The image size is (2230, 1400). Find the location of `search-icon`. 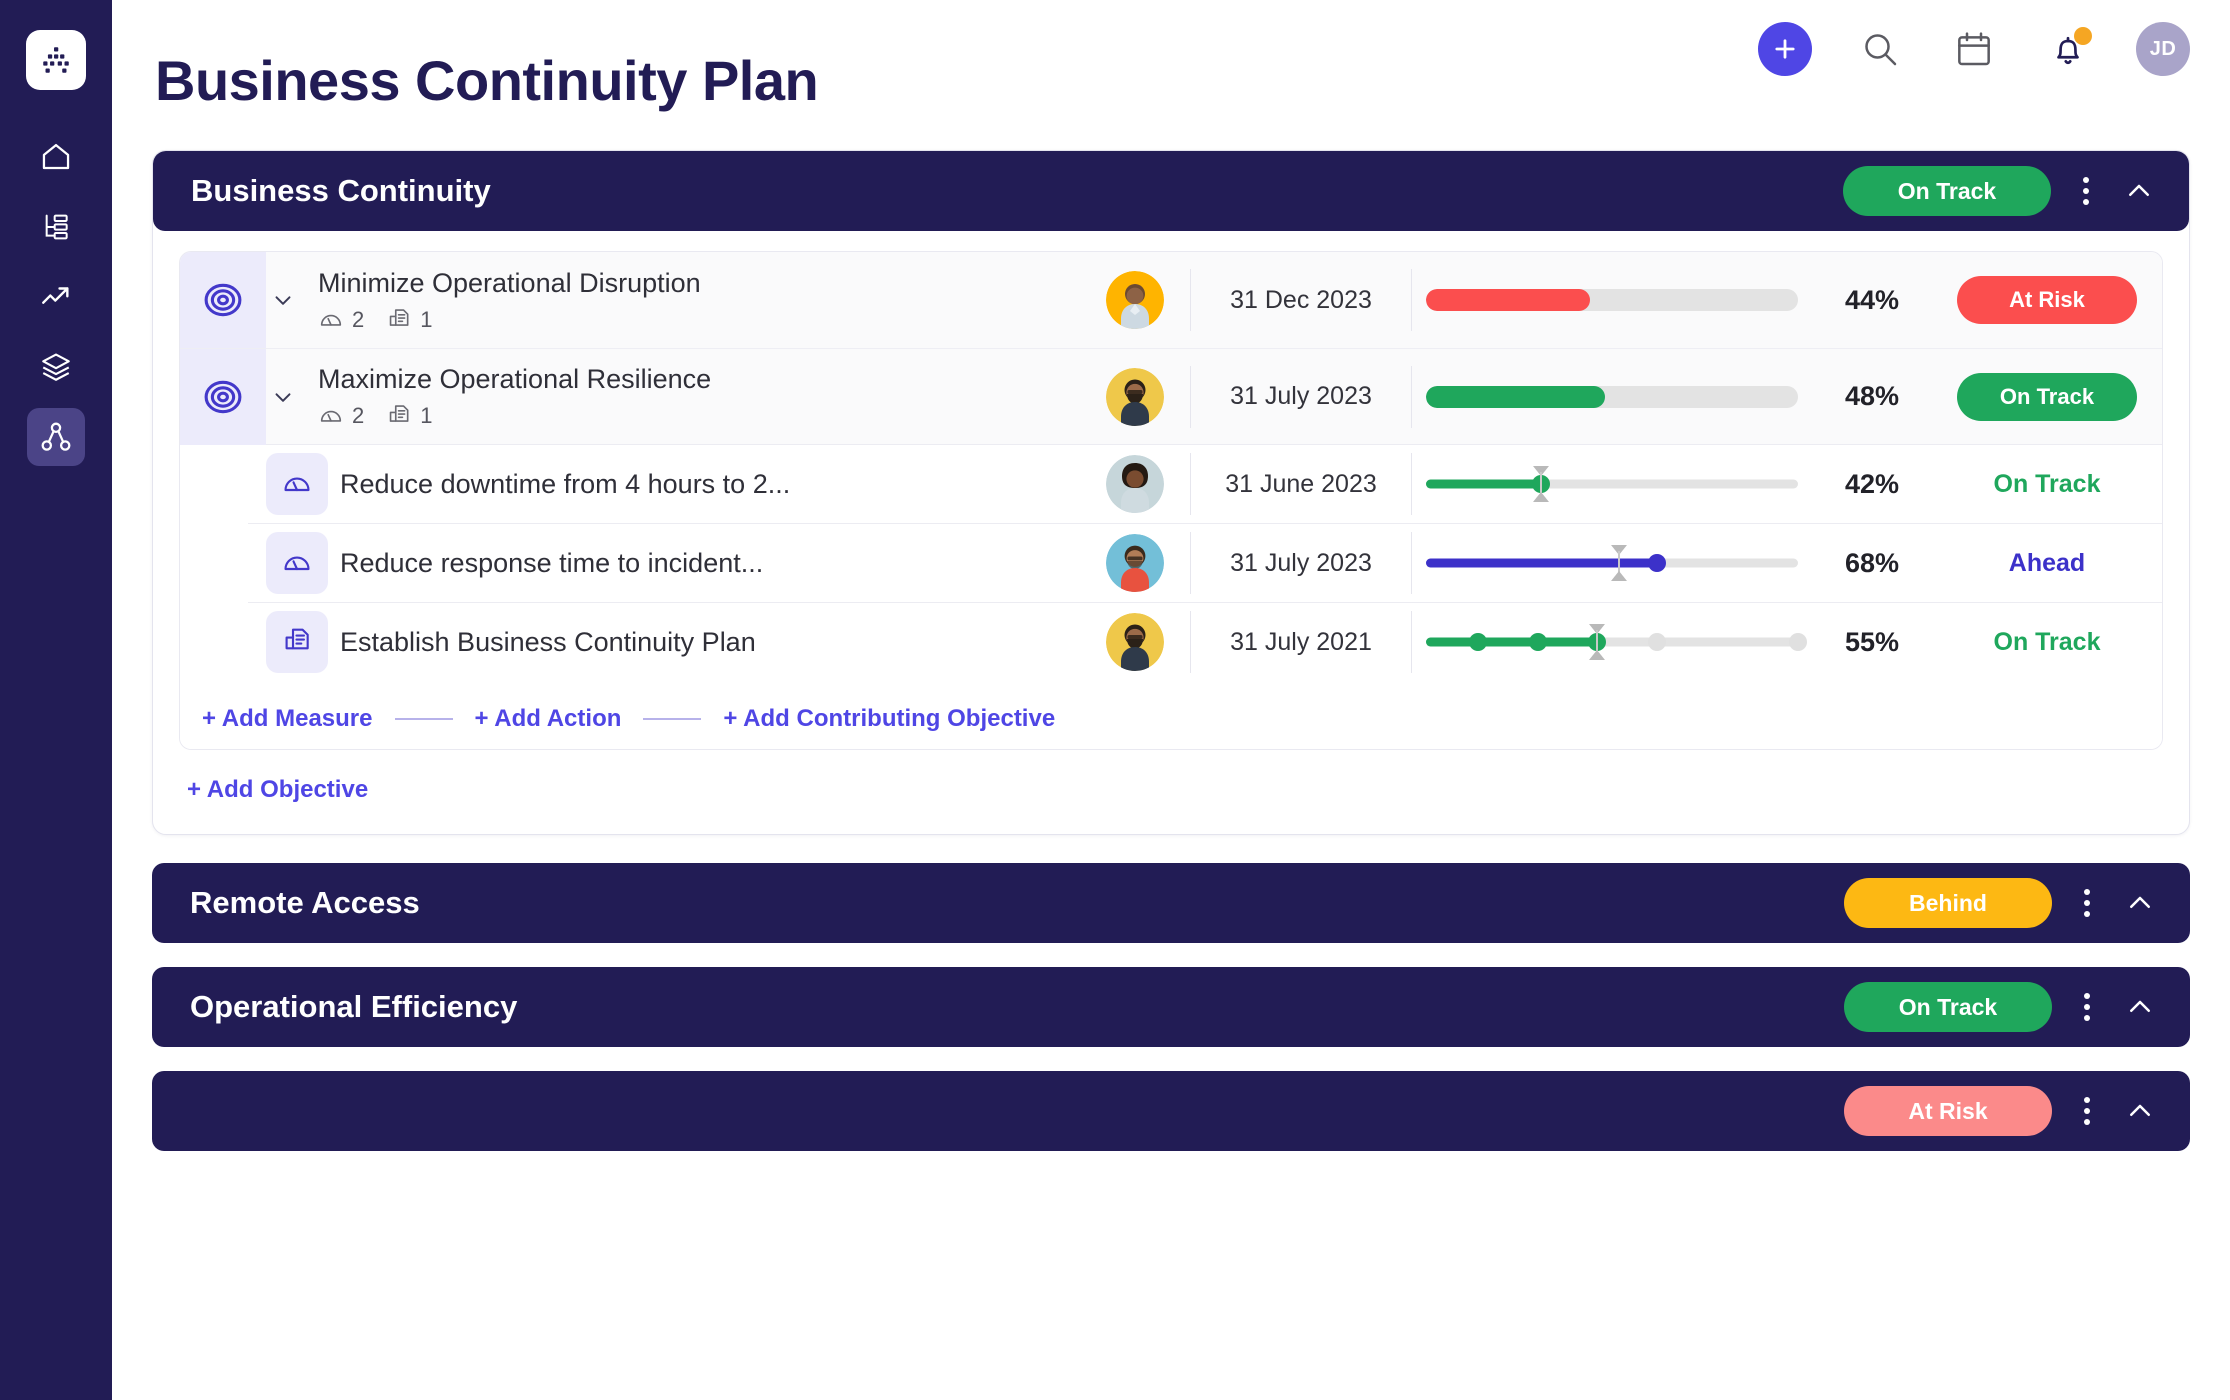

search-icon is located at coordinates (1881, 50).